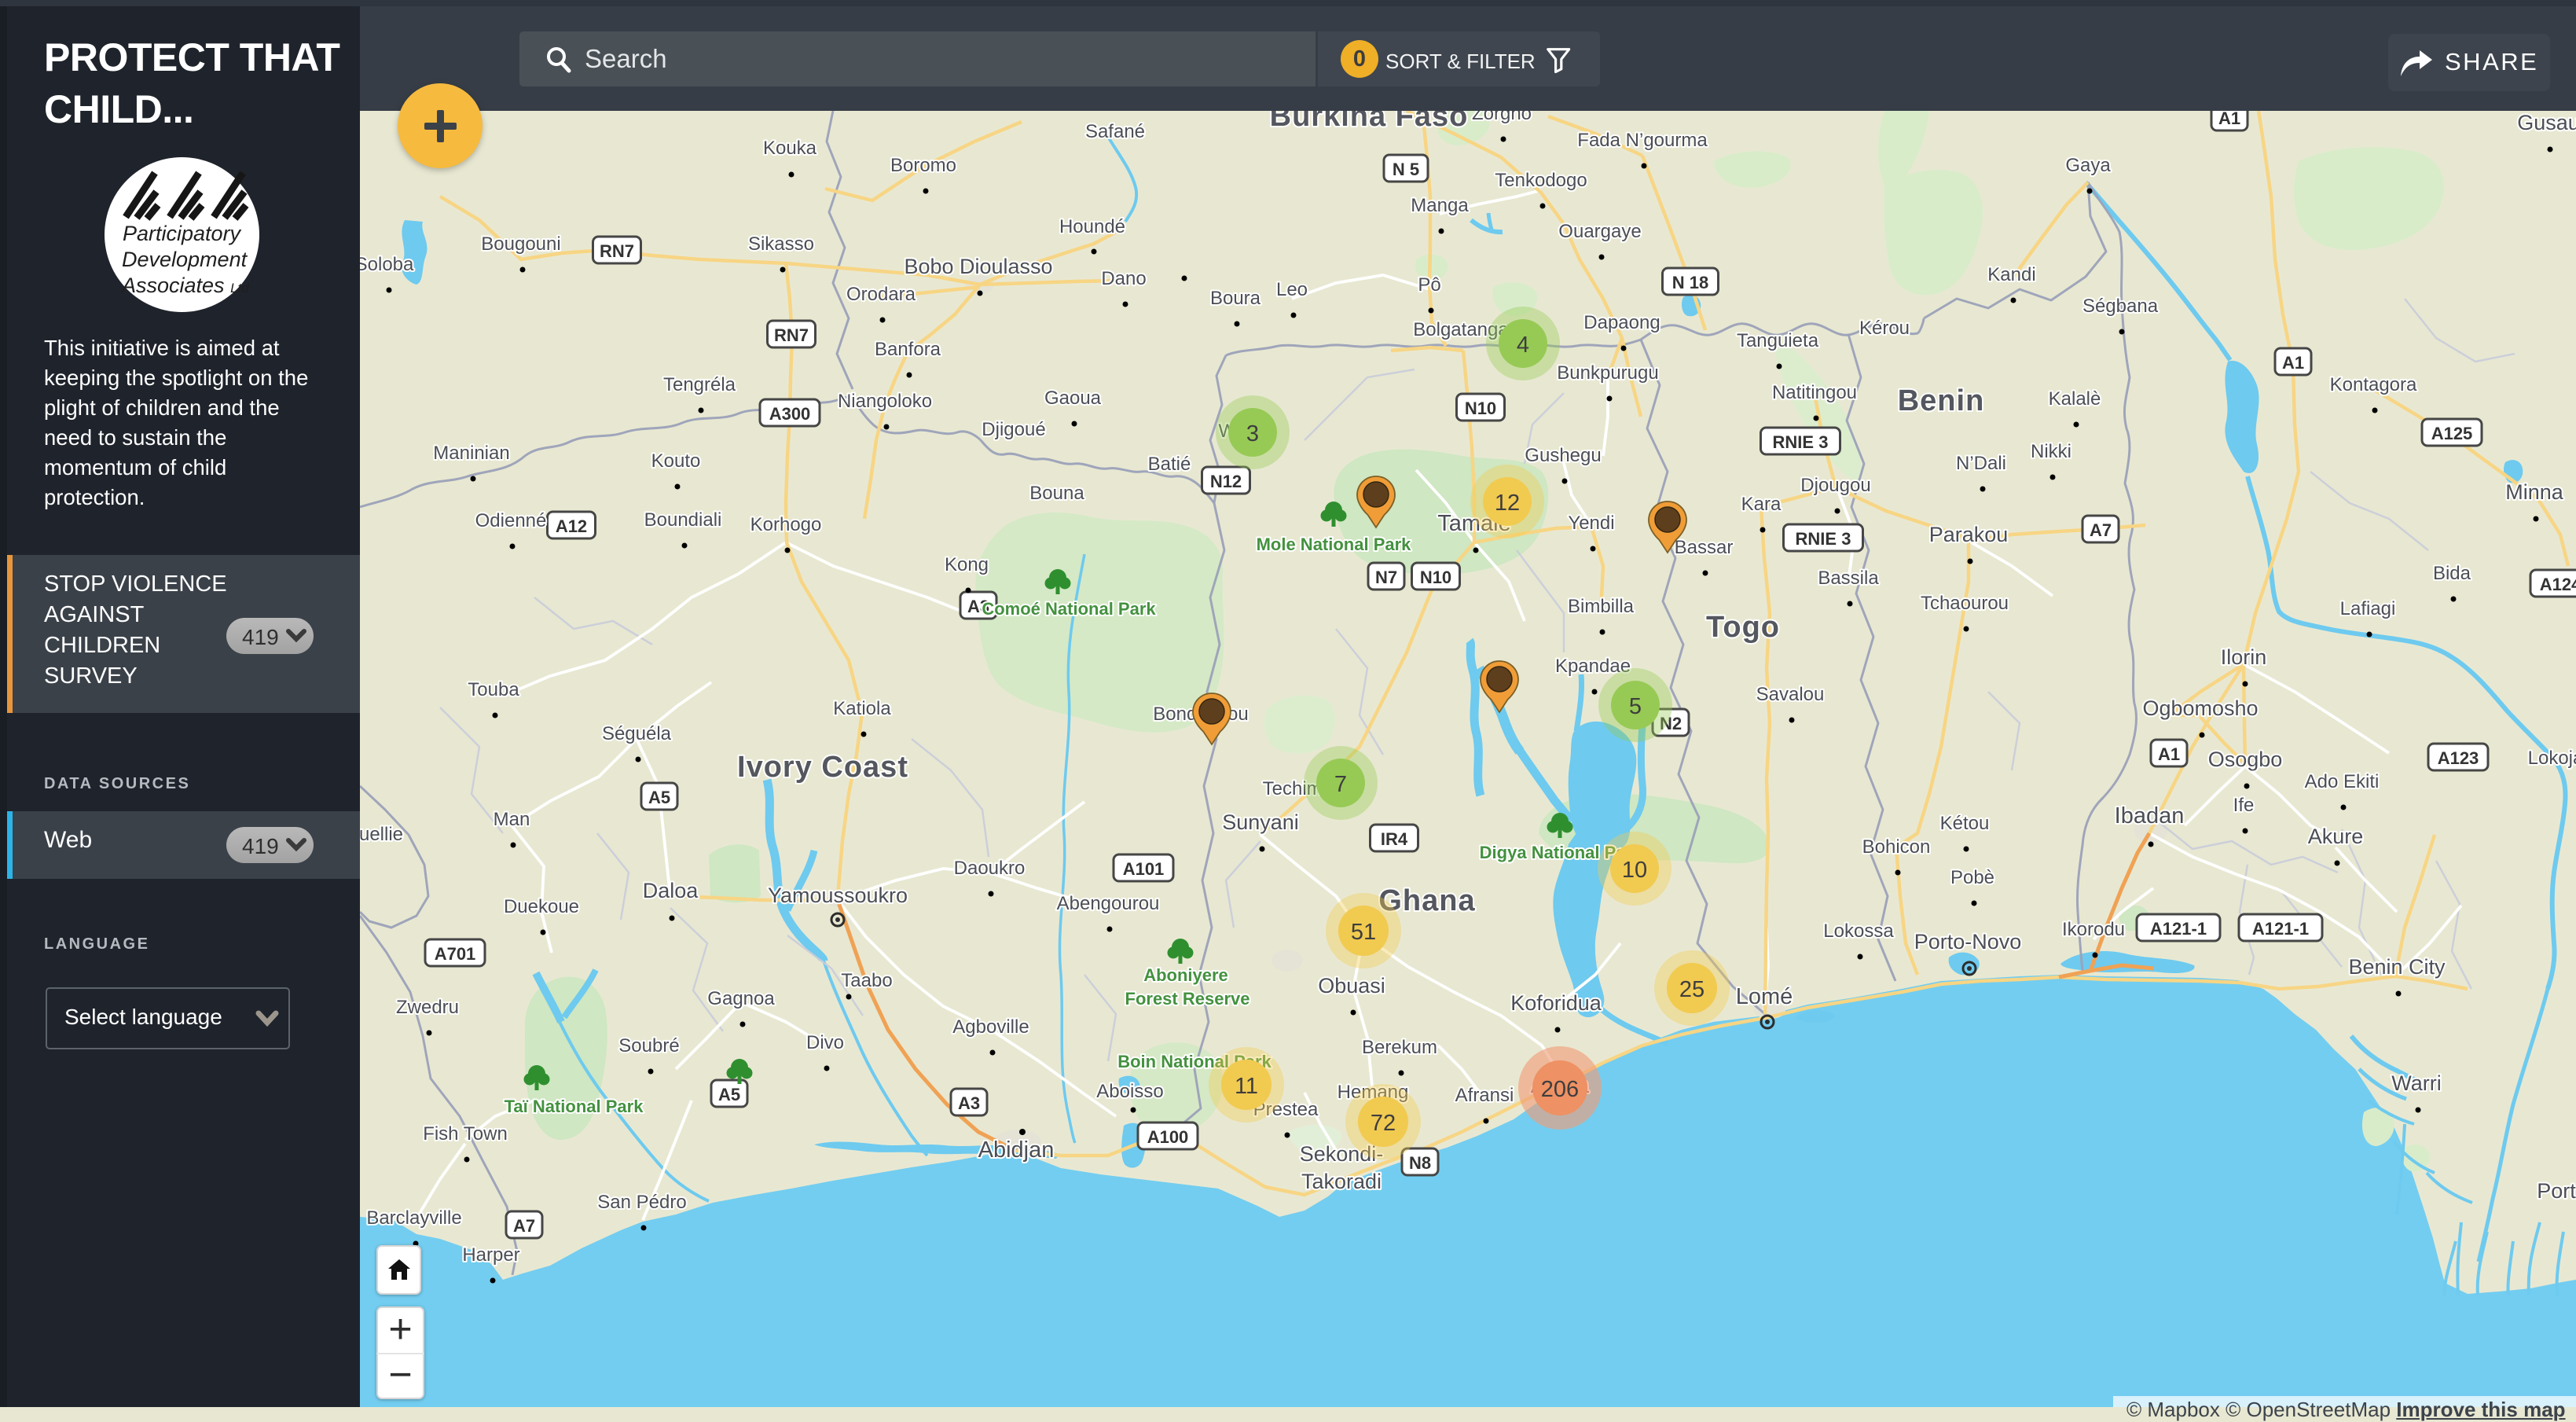  Describe the element at coordinates (1541, 180) in the screenshot. I see `svg-text: Tenkodogo` at that location.